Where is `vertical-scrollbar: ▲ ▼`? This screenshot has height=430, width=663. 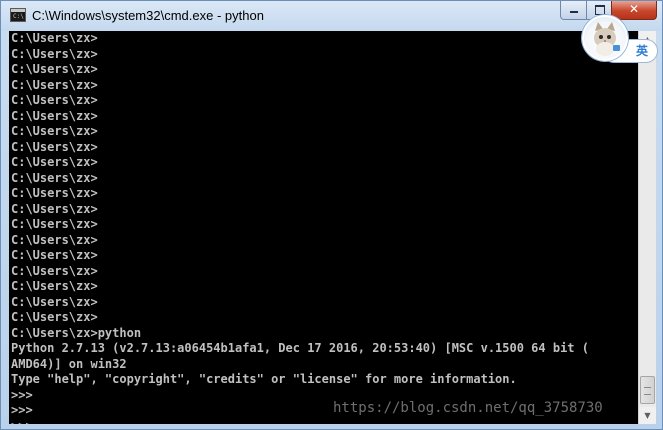 vertical-scrollbar: ▲ ▼ is located at coordinates (647, 227).